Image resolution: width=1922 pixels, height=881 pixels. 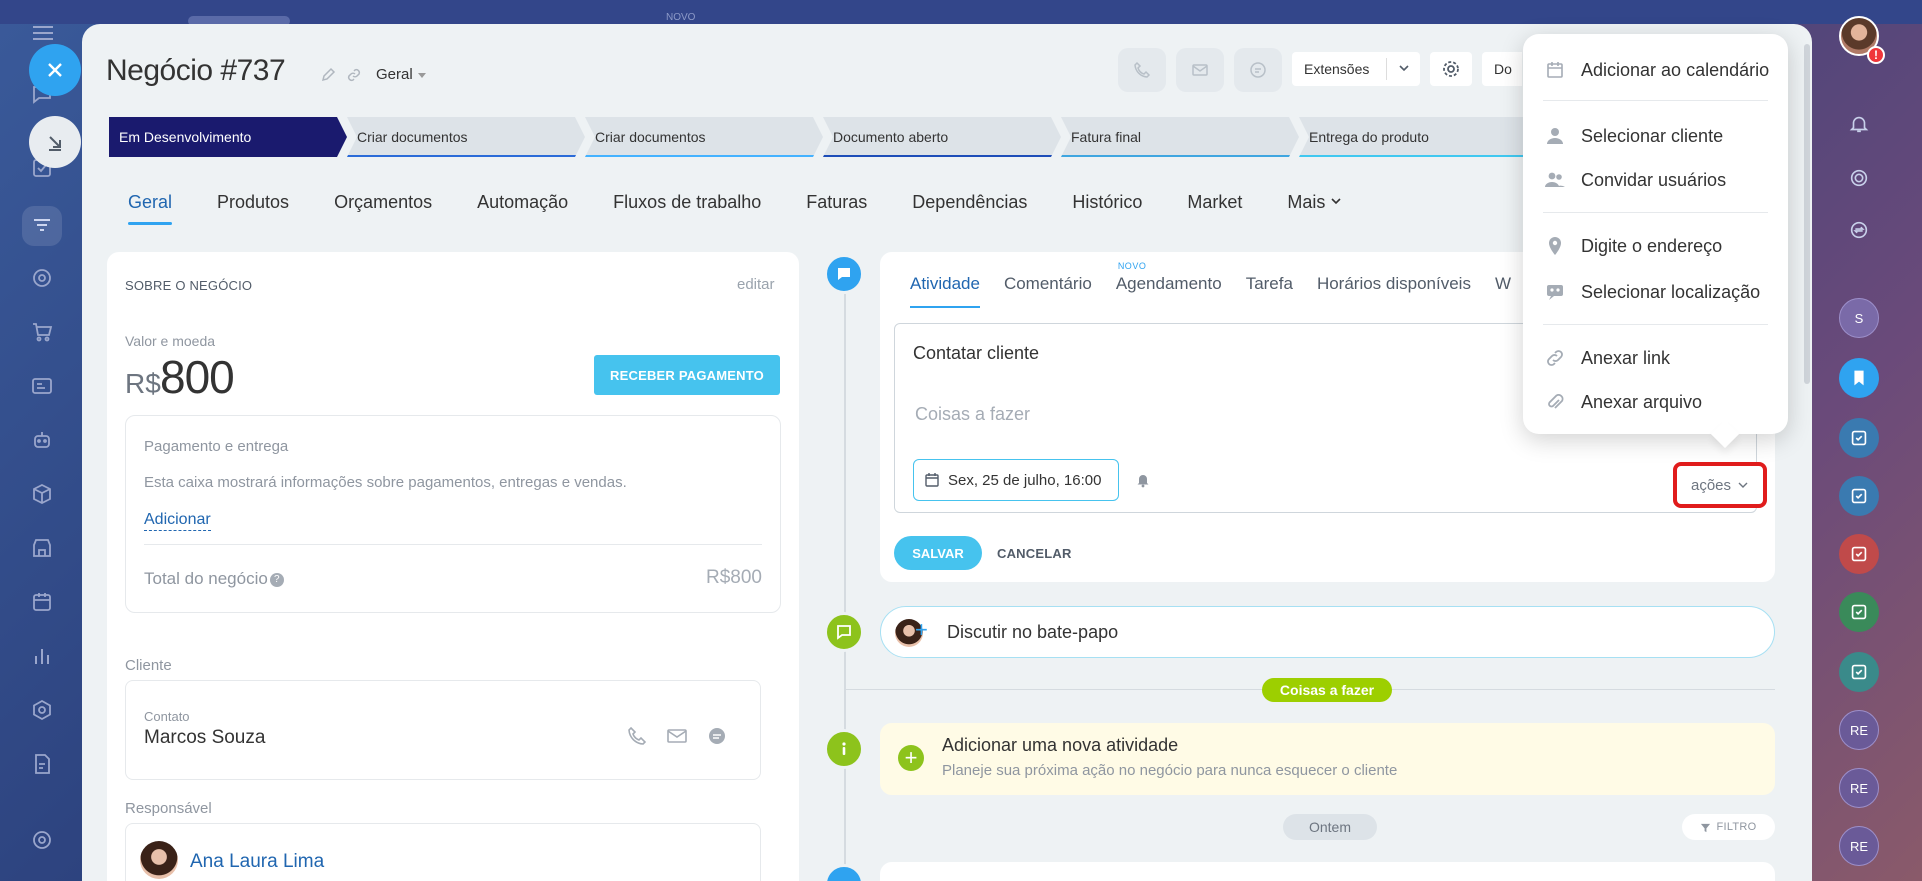 I want to click on menu-item-attach-link: Anexar link, so click(x=1607, y=358).